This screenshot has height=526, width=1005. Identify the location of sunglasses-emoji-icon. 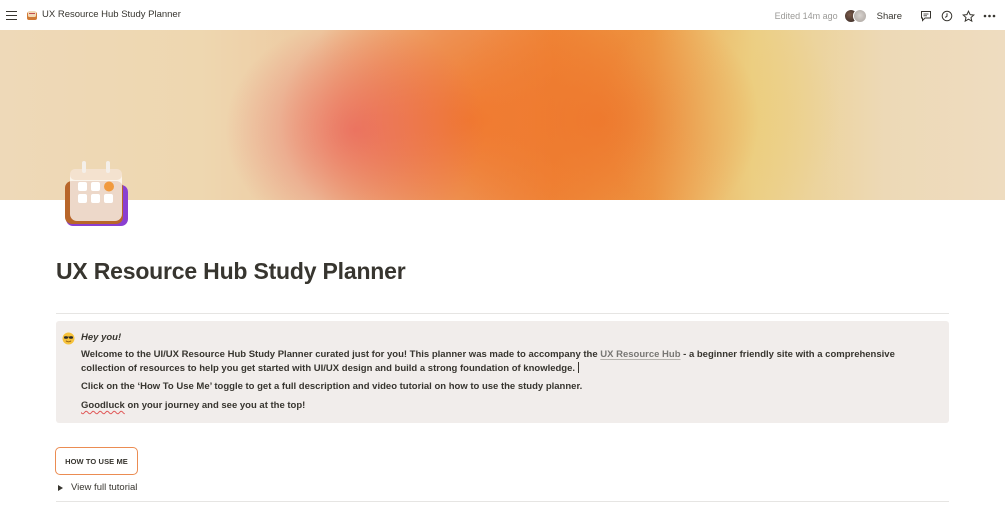
(68, 338).